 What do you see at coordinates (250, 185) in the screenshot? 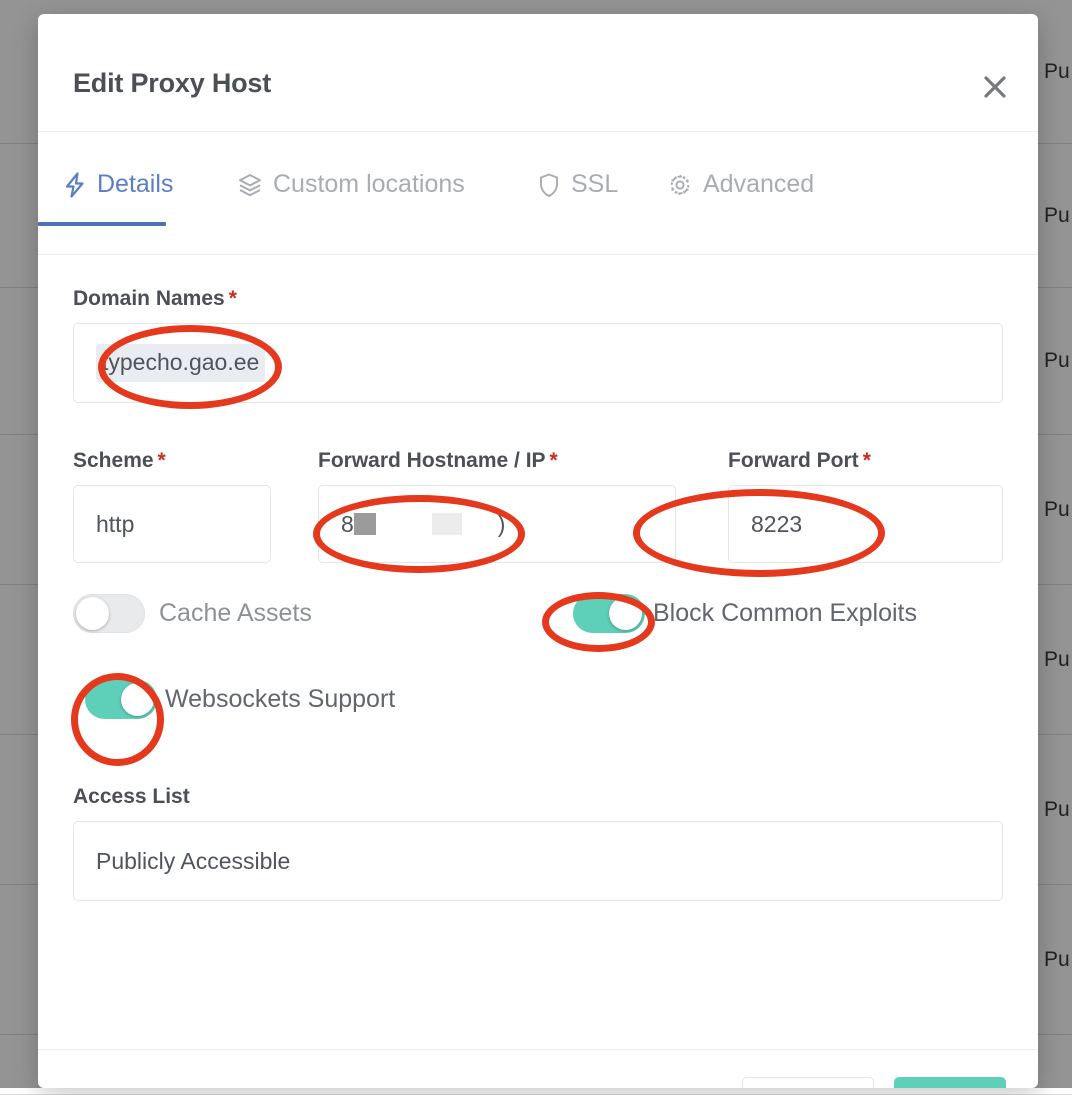
I see `layers-icon` at bounding box center [250, 185].